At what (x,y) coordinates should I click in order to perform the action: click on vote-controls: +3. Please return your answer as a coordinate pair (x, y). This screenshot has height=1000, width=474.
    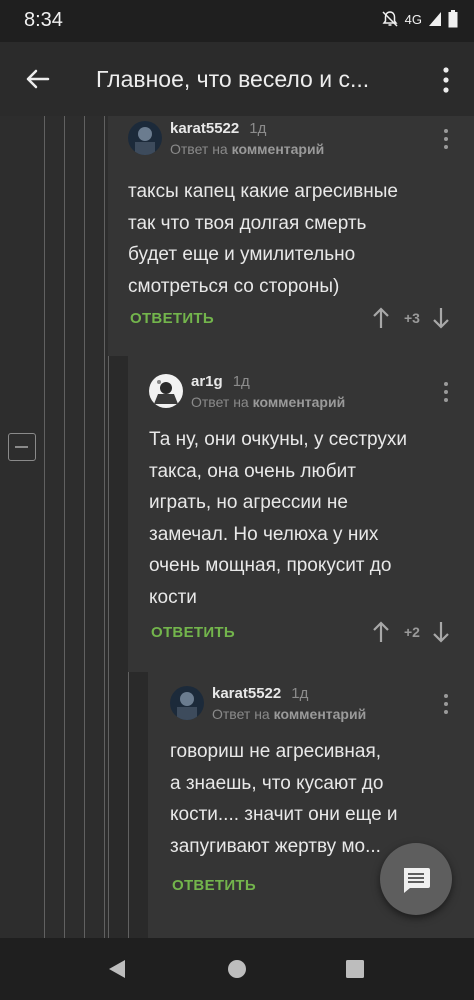
    Looking at the image, I should click on (411, 318).